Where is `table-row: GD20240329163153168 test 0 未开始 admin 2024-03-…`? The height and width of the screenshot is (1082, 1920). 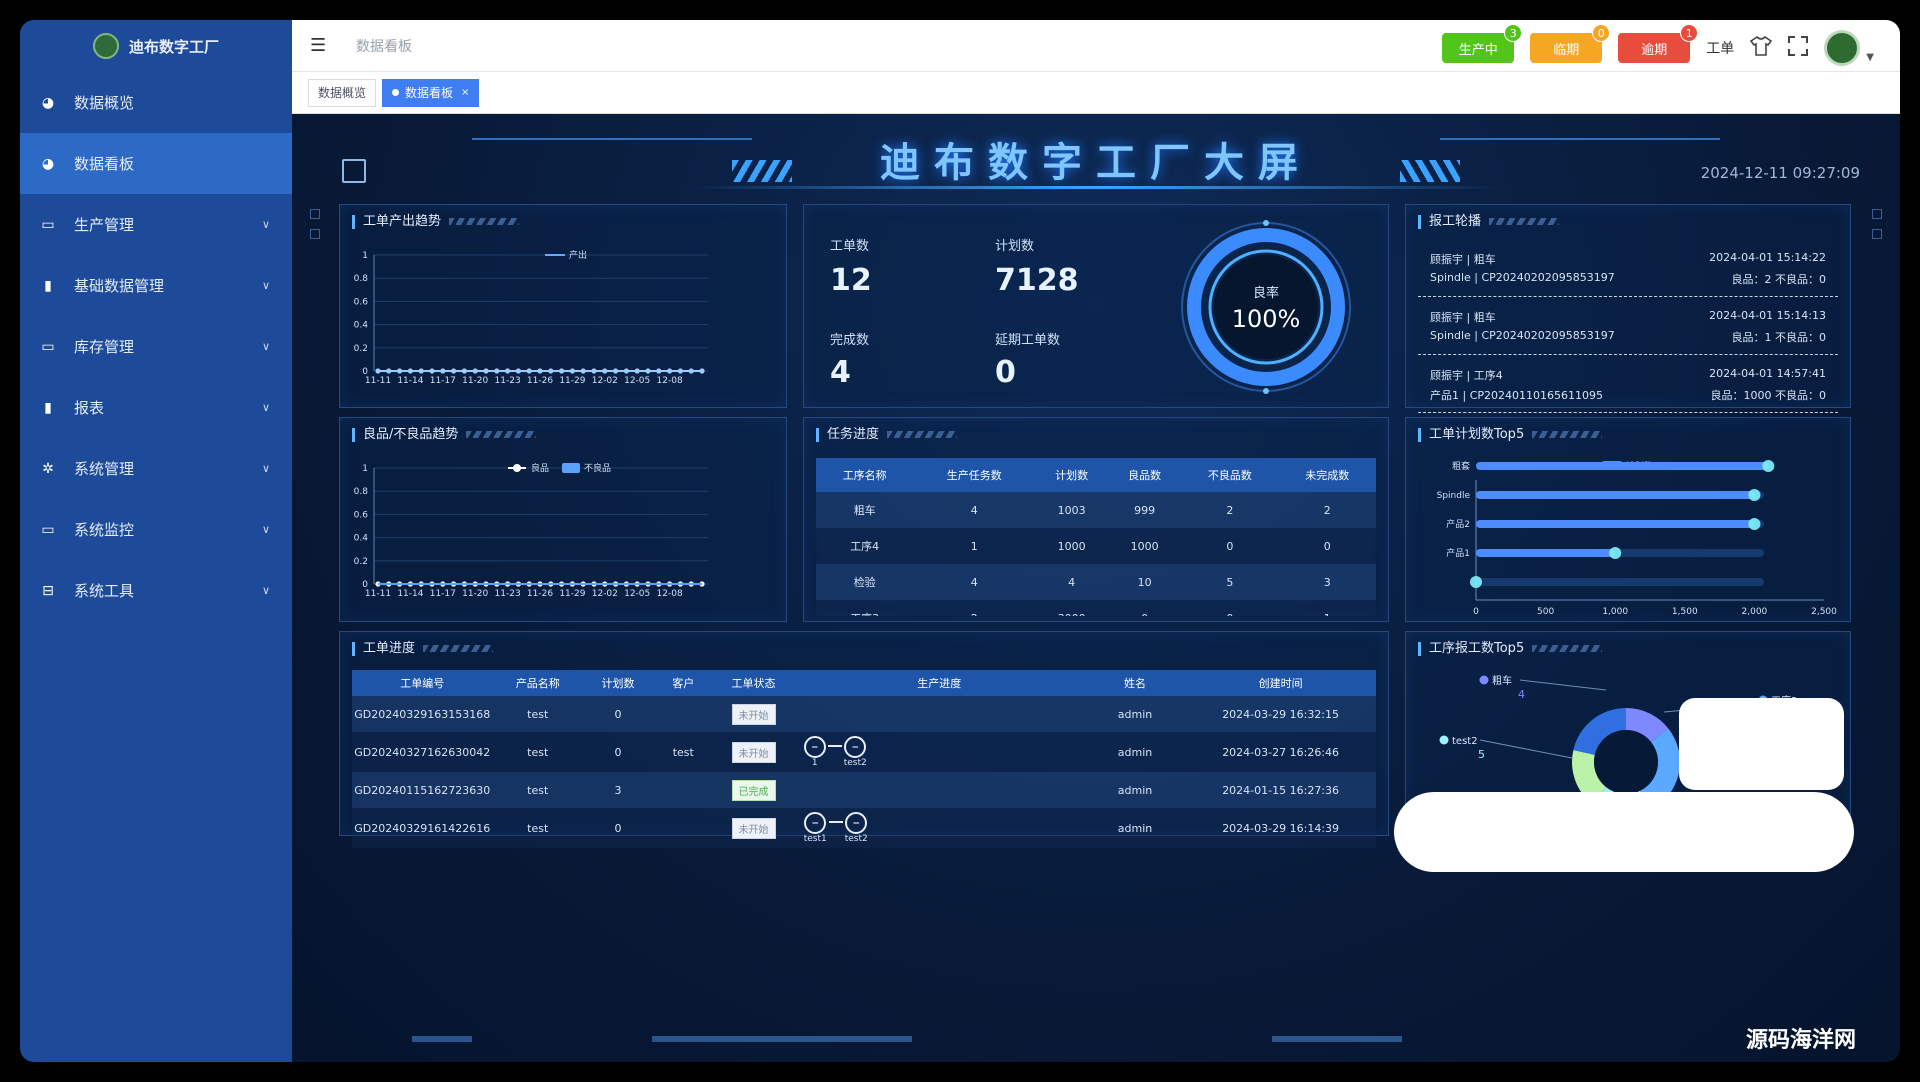 table-row: GD20240329163153168 test 0 未开始 admin 2024-03-… is located at coordinates (864, 714).